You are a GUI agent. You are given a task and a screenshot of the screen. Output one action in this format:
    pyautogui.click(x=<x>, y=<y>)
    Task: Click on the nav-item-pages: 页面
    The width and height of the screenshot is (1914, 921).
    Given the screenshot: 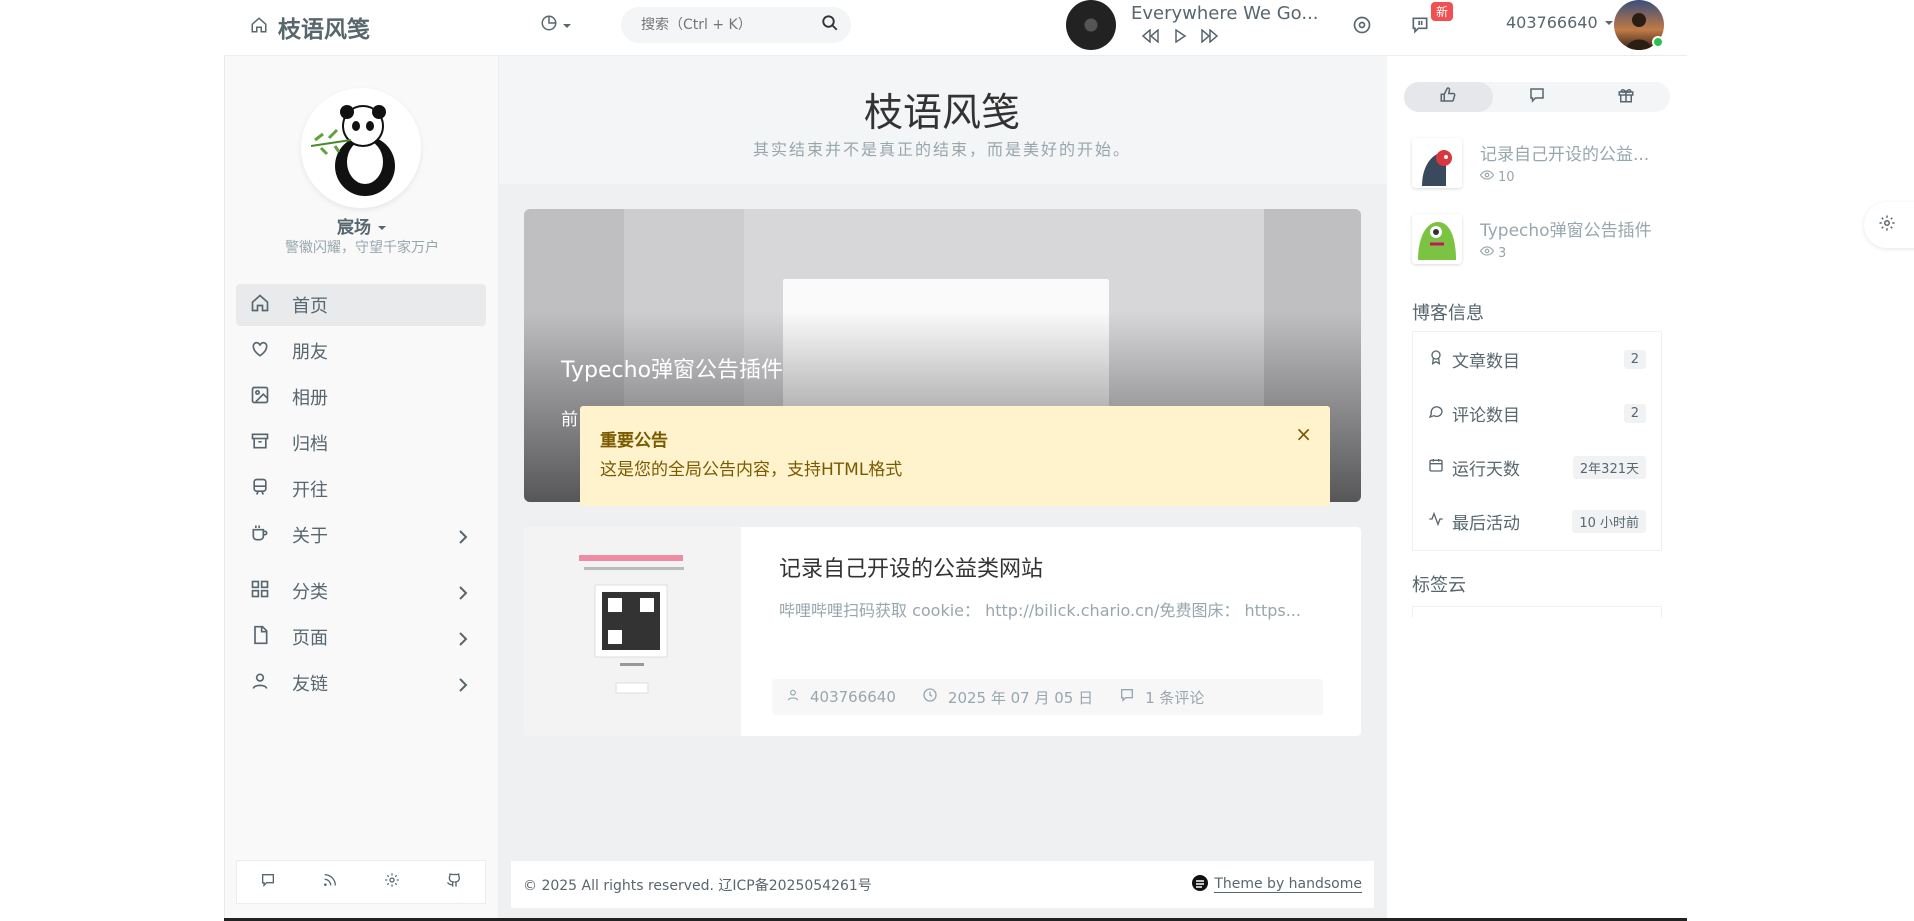 What is the action you would take?
    pyautogui.click(x=361, y=637)
    